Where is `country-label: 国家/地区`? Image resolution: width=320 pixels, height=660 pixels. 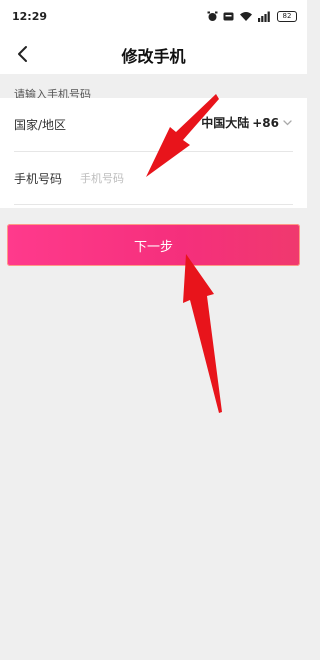 country-label: 国家/地区 is located at coordinates (40, 125).